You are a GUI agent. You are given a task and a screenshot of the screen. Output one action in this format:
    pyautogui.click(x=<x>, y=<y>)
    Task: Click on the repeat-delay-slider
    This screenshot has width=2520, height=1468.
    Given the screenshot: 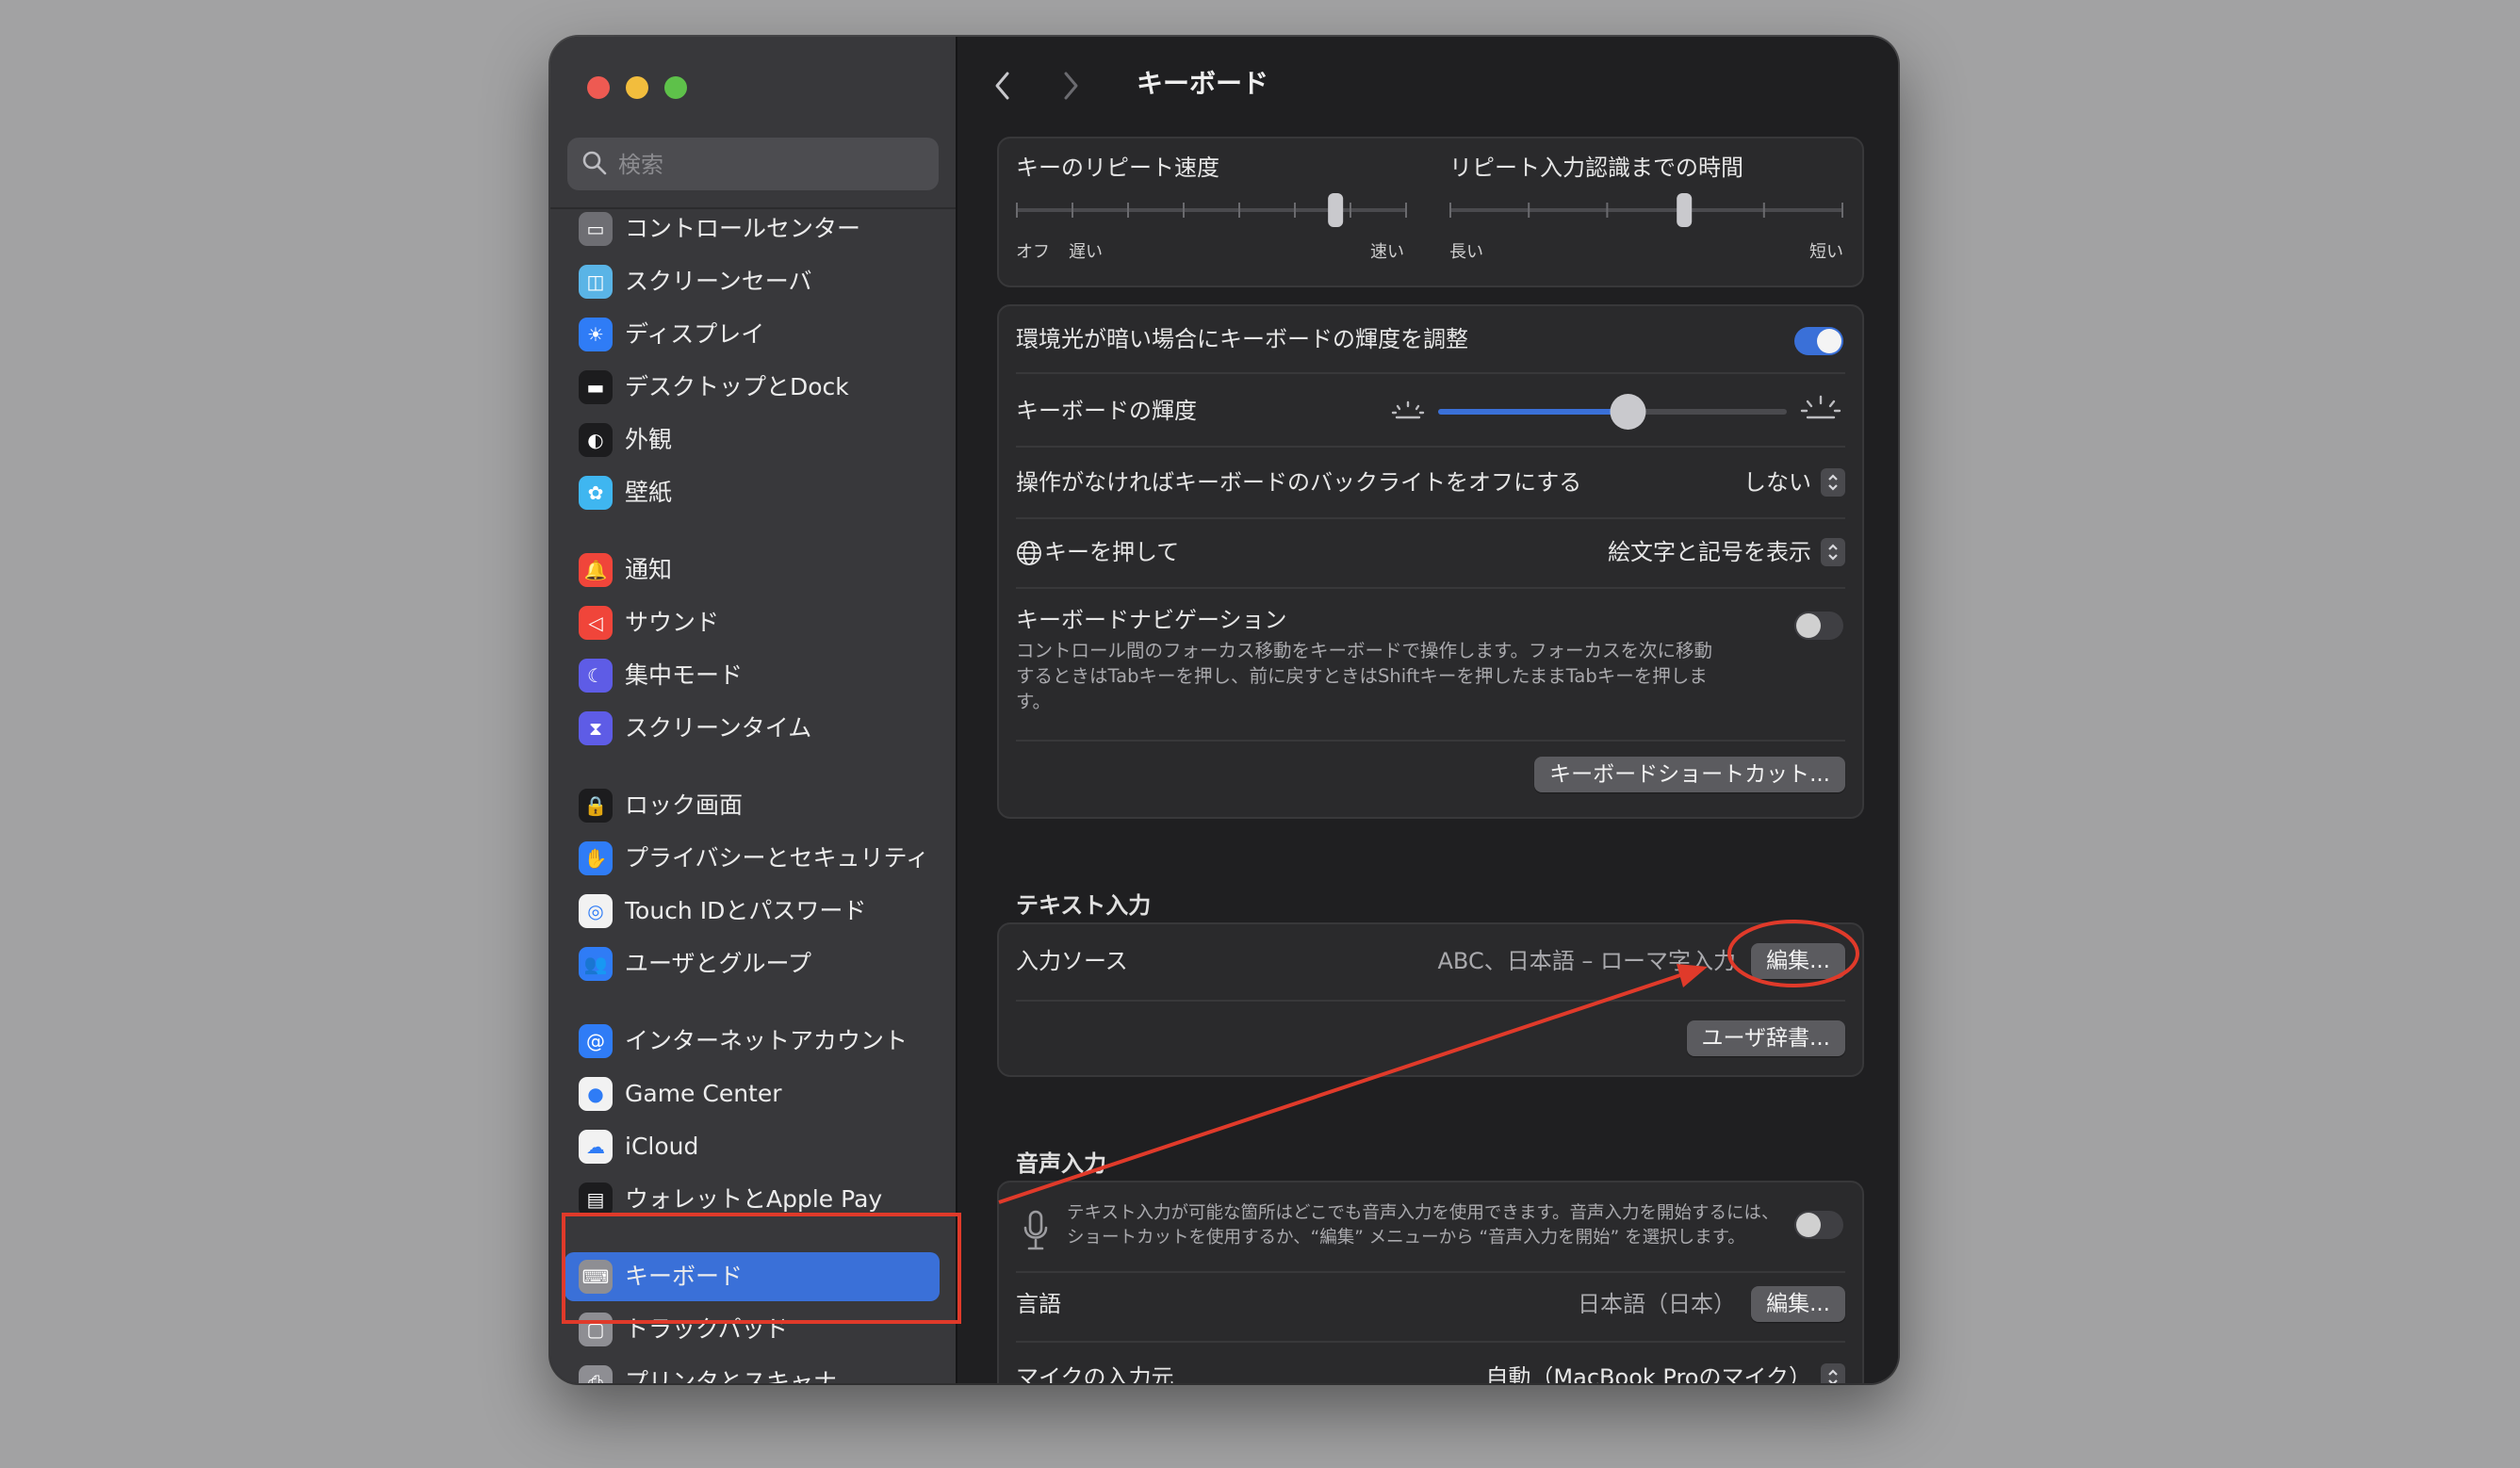 What is the action you would take?
    pyautogui.click(x=1646, y=210)
    